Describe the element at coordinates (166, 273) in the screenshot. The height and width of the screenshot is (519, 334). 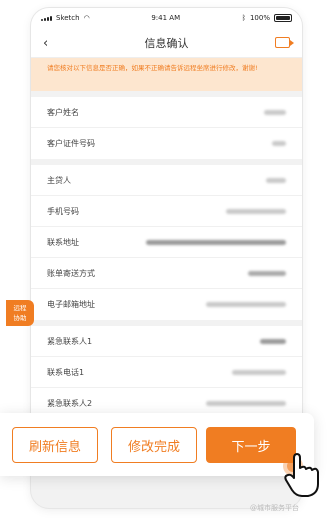
I see `info-row: 账单寄送方式` at that location.